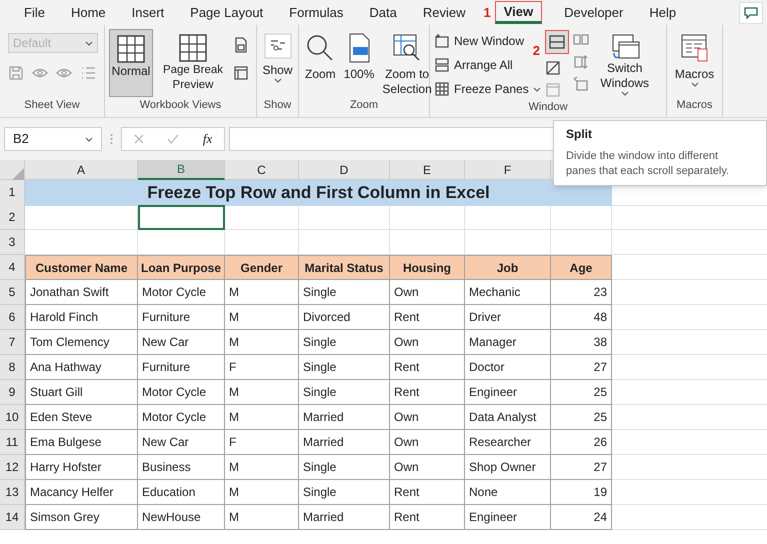 This screenshot has width=767, height=544. What do you see at coordinates (594, 12) in the screenshot?
I see `menu-tab: Developer` at bounding box center [594, 12].